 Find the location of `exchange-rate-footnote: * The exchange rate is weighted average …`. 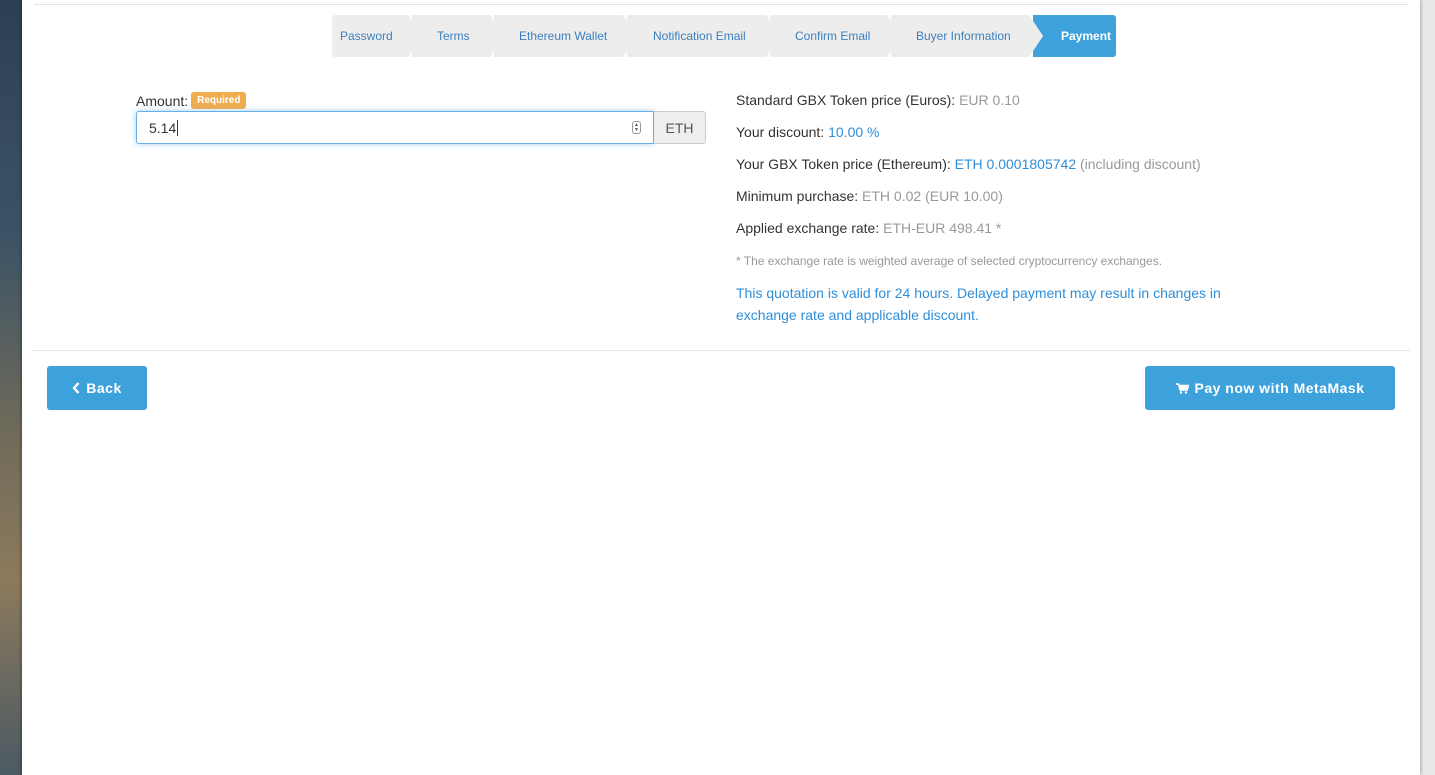

exchange-rate-footnote: * The exchange rate is weighted average … is located at coordinates (949, 261).